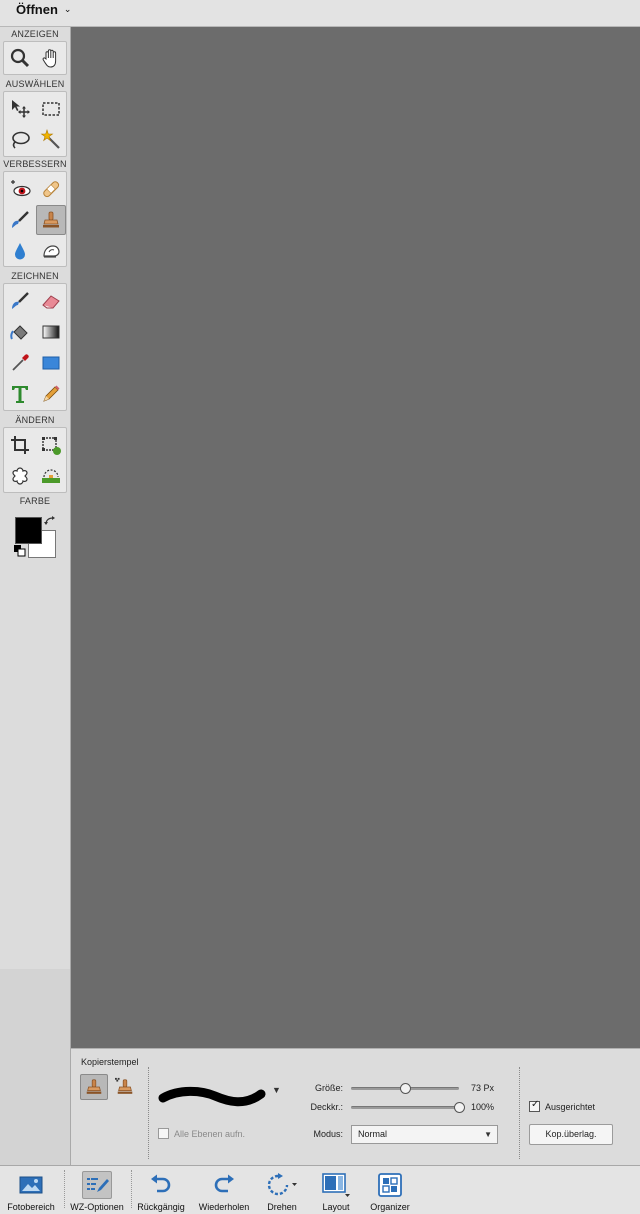 Image resolution: width=640 pixels, height=1214 pixels. What do you see at coordinates (20, 551) in the screenshot?
I see `default-colors-icon` at bounding box center [20, 551].